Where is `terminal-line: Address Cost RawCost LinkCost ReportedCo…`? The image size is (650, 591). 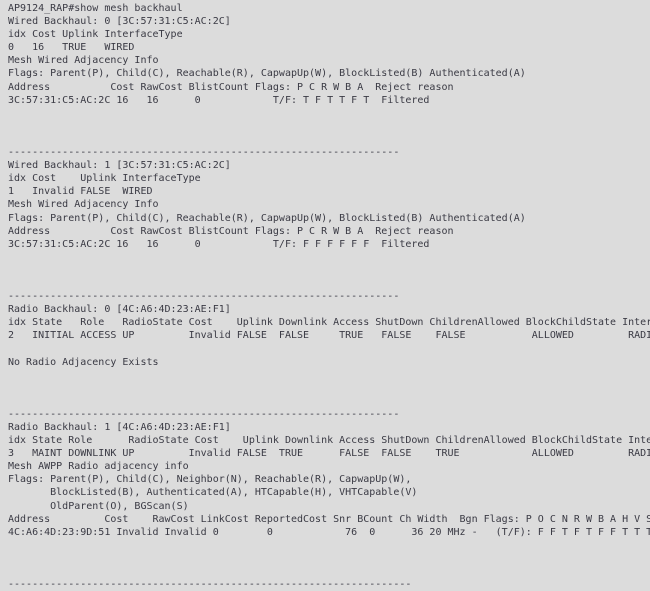
terminal-line: Address Cost RawCost LinkCost ReportedCo… is located at coordinates (329, 519).